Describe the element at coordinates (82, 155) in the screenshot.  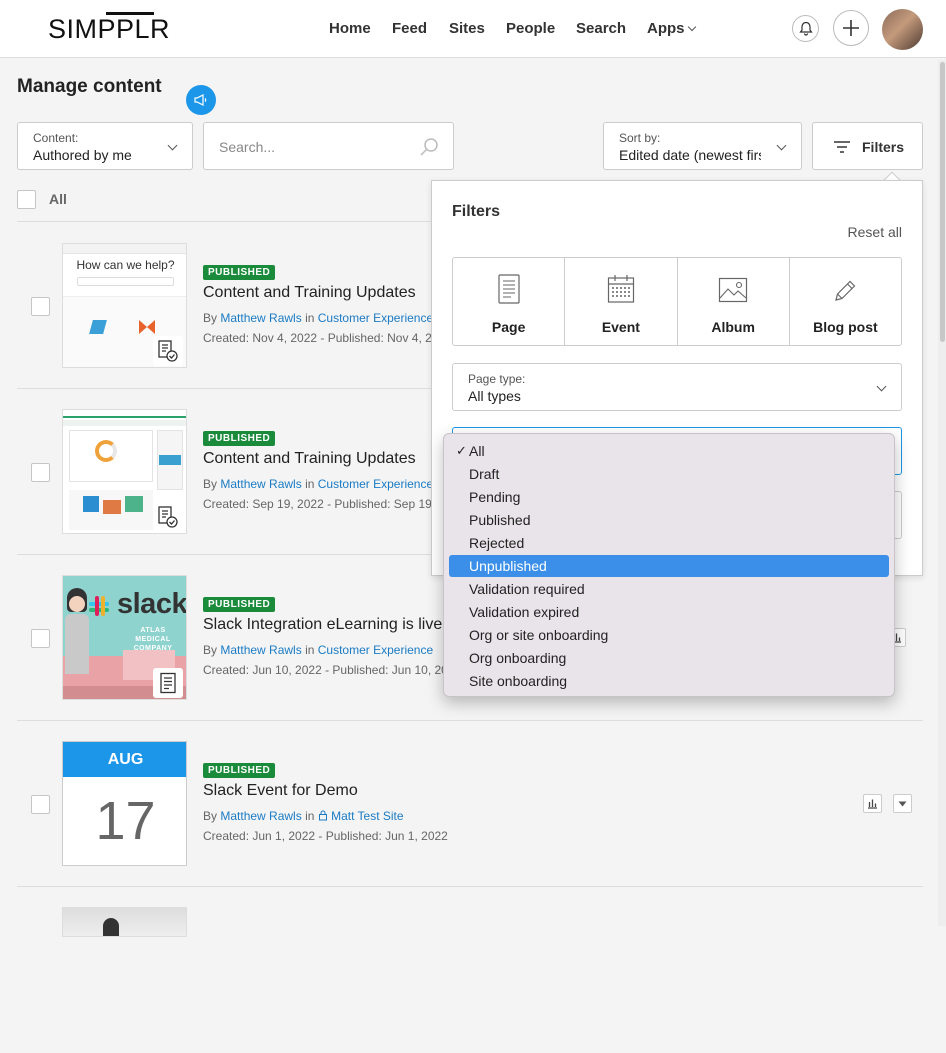
I see `content-filter-value: Authored by me` at that location.